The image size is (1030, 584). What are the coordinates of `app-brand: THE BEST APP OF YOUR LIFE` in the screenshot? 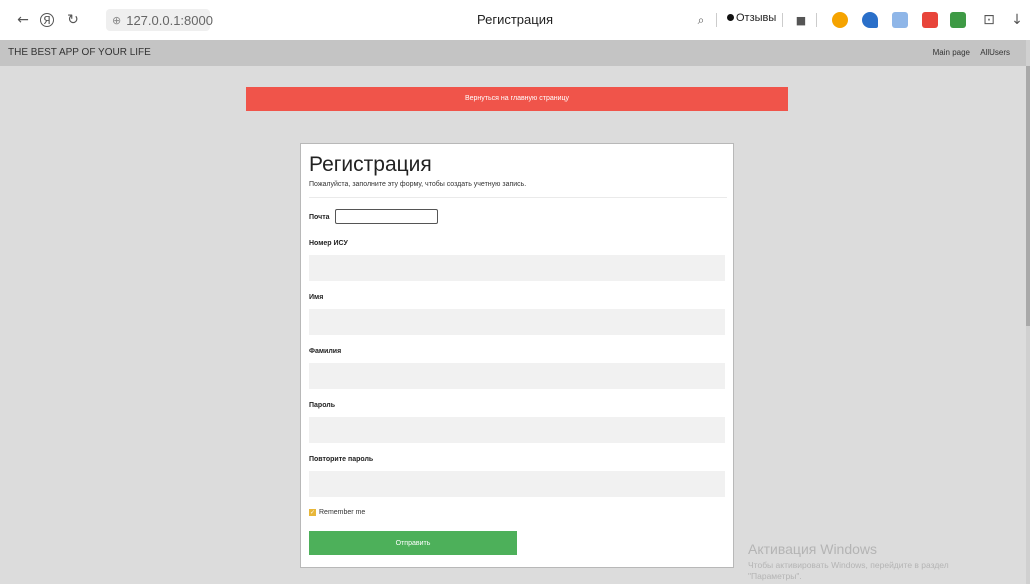 It's located at (79, 52).